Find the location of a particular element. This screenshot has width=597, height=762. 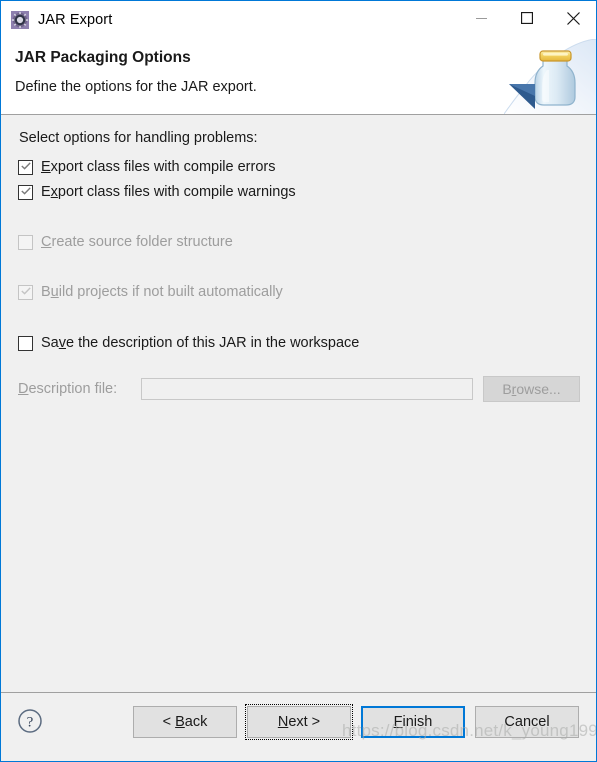

close-icon is located at coordinates (573, 18).